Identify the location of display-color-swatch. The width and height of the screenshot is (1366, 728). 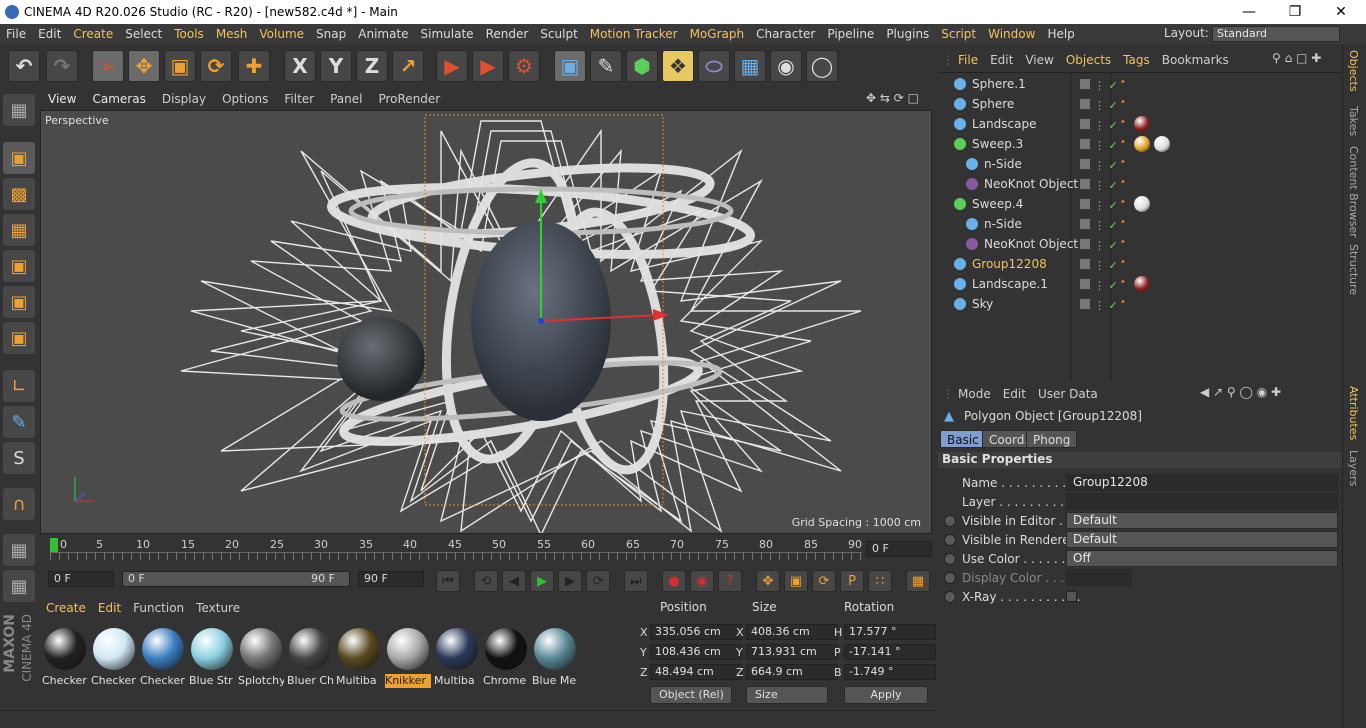
(1099, 577).